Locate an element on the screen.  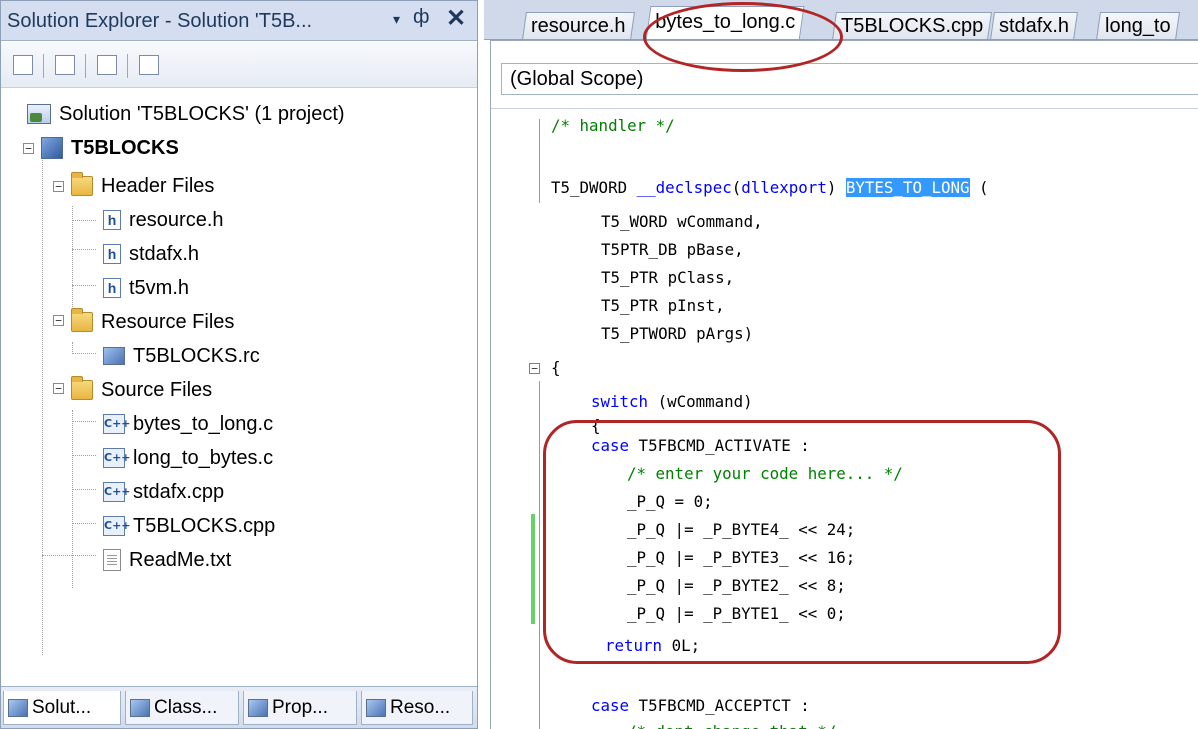
resource-file-icon is located at coordinates (114, 356).